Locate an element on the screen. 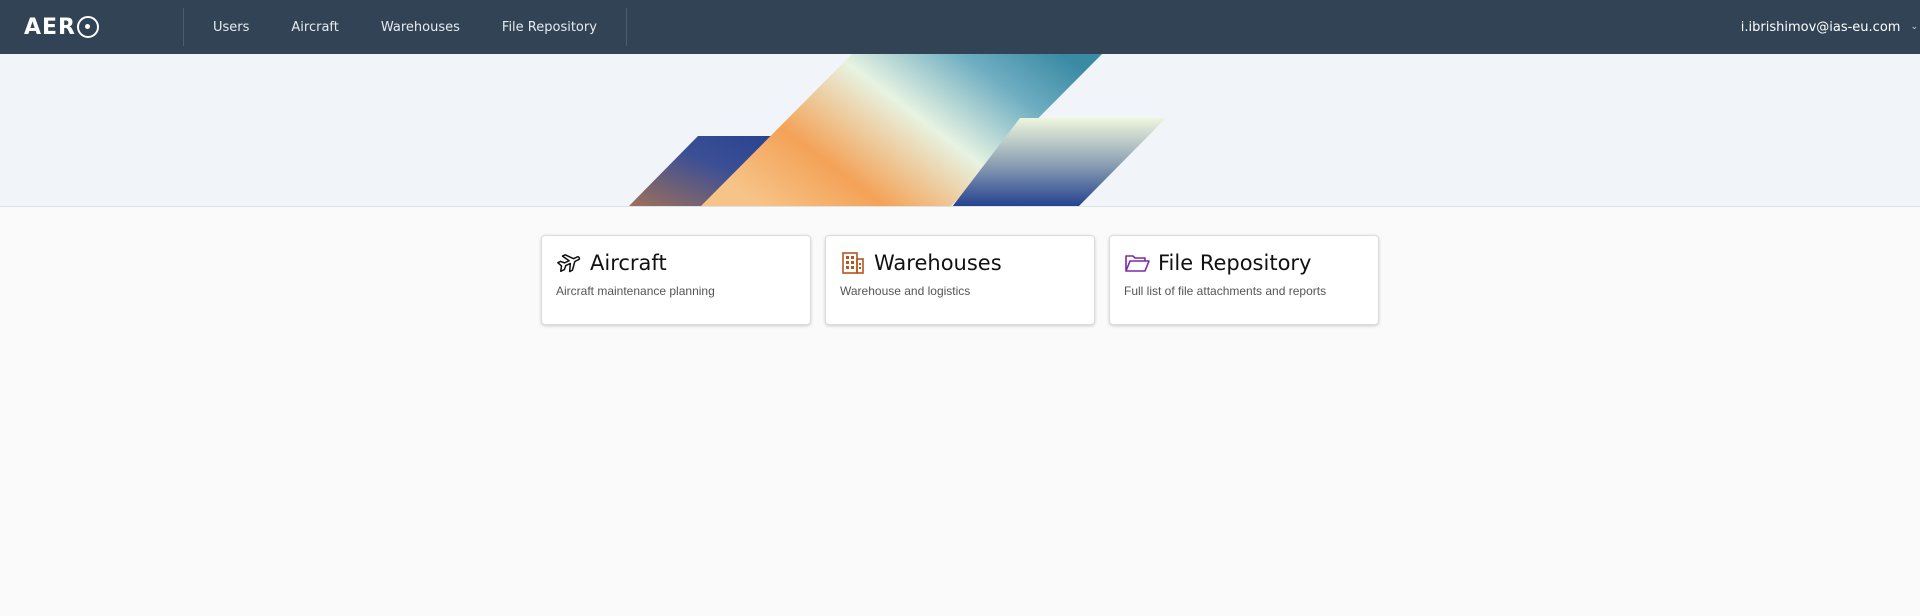  card-title: File Repository is located at coordinates (1235, 263).